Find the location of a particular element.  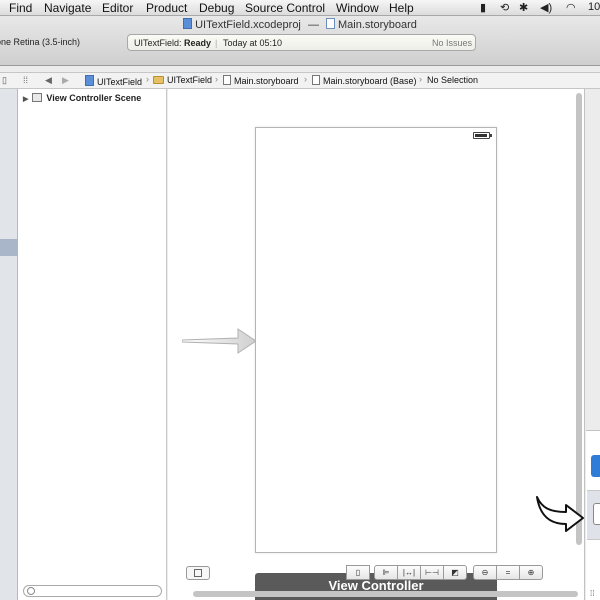

disclosure-triangle-icon: ▶ is located at coordinates (25, 99).